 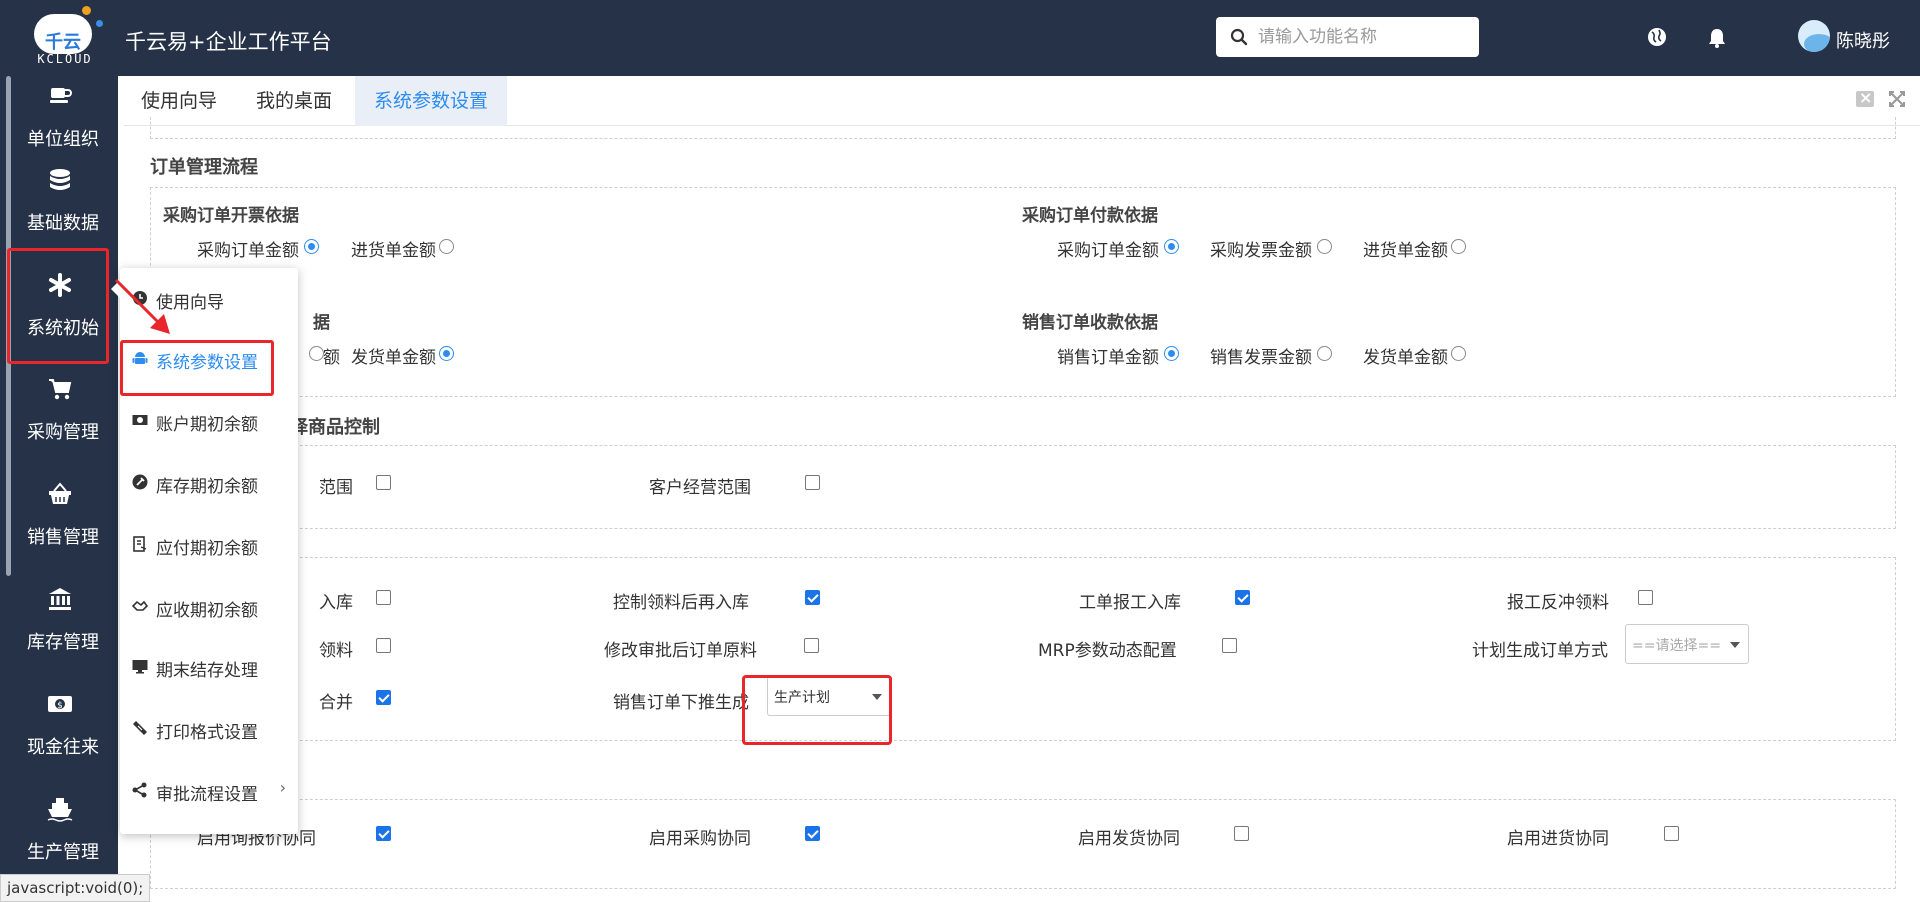 What do you see at coordinates (1645, 597) in the screenshot?
I see `checkbox-backflush` at bounding box center [1645, 597].